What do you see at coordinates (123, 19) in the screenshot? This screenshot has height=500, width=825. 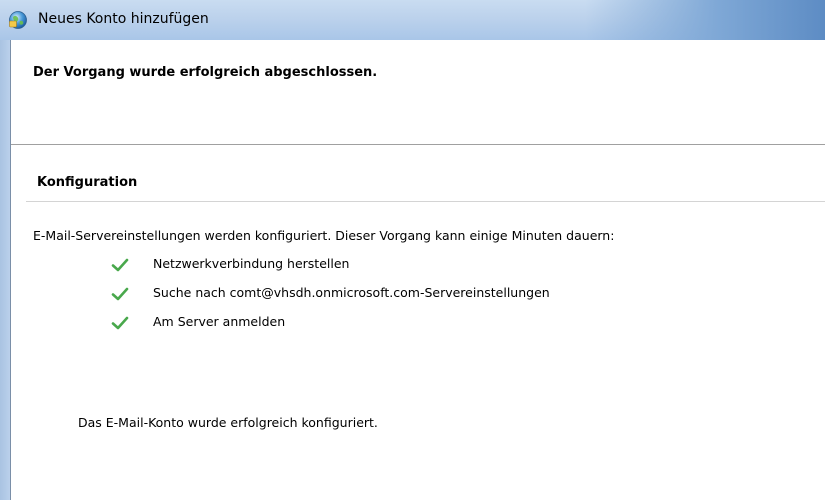 I see `window-title: Neues Konto hinzufügen` at bounding box center [123, 19].